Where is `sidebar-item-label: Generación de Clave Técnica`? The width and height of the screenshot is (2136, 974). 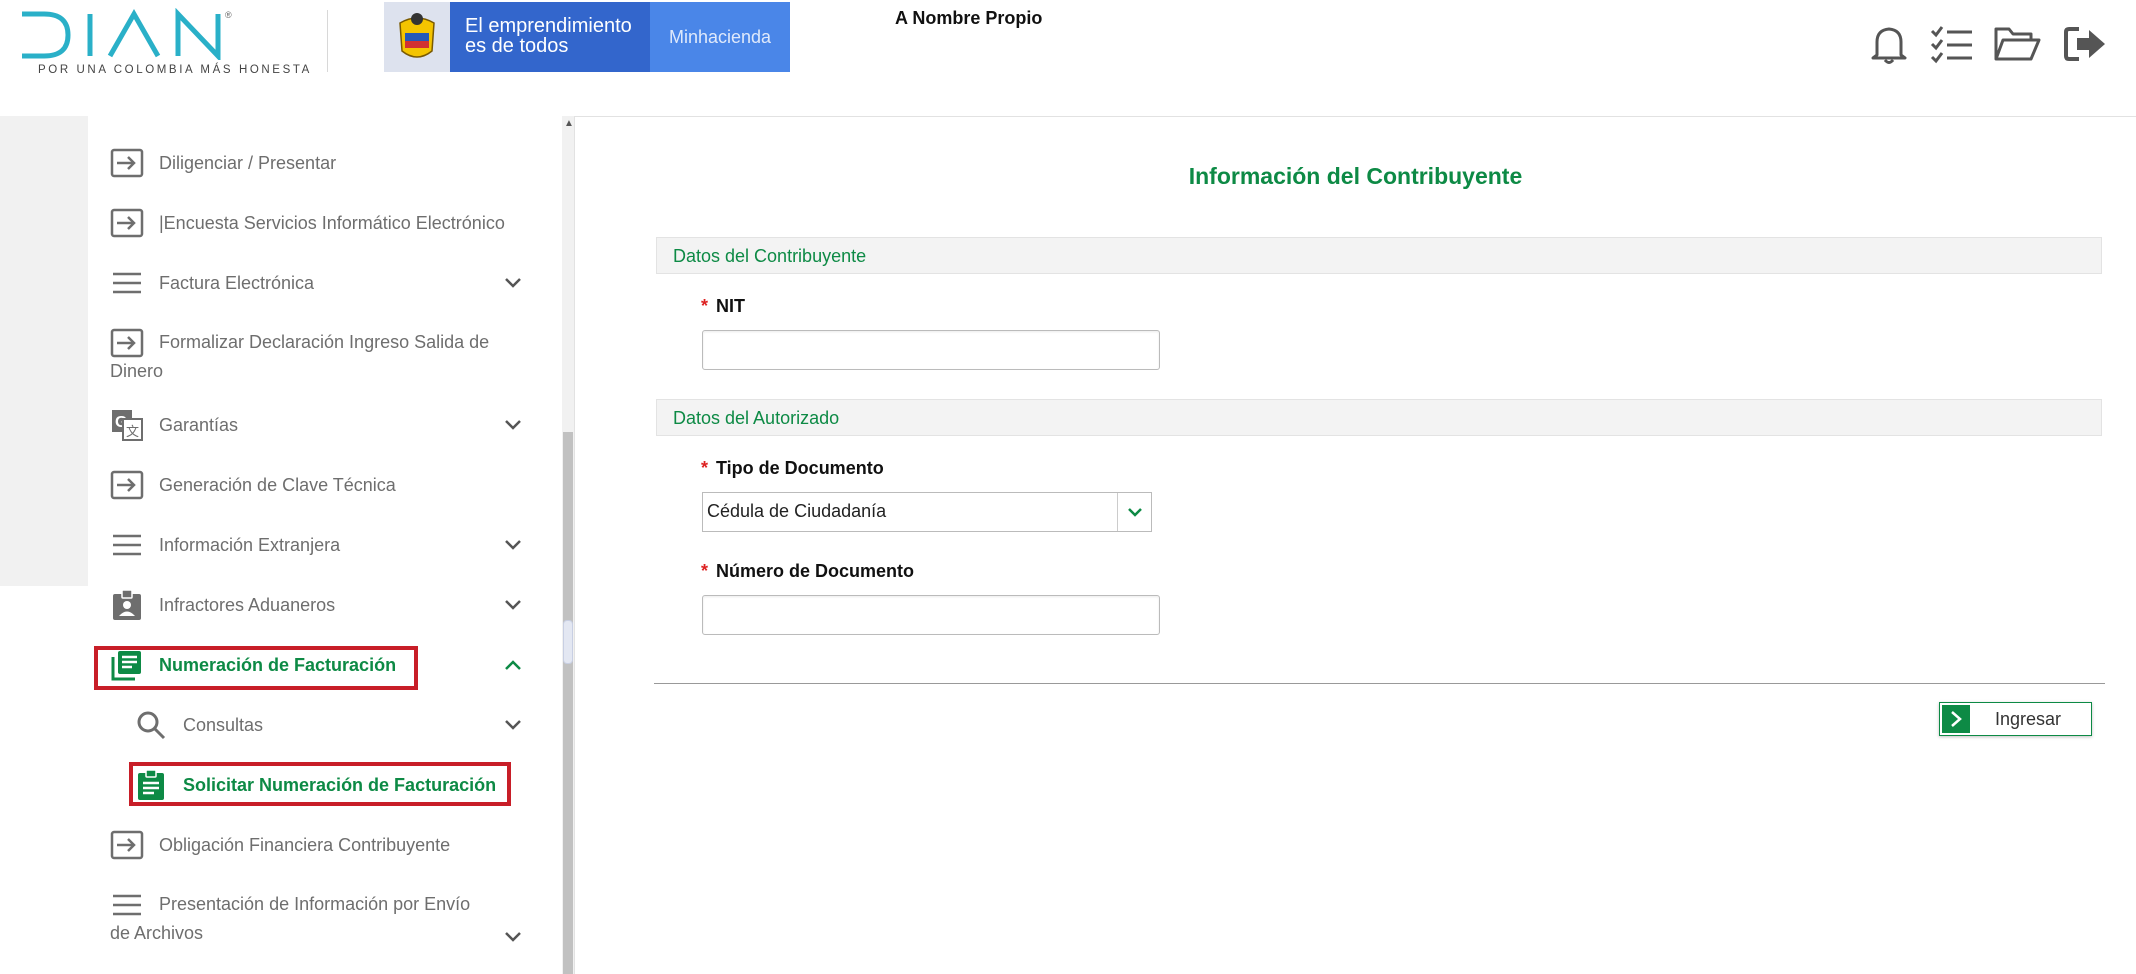
sidebar-item-label: Generación de Clave Técnica is located at coordinates (277, 485).